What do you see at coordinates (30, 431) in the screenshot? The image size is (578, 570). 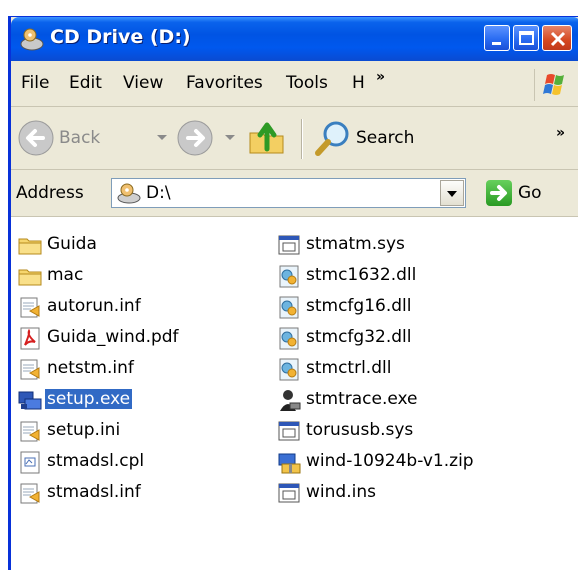 I see `ini-file-icon` at bounding box center [30, 431].